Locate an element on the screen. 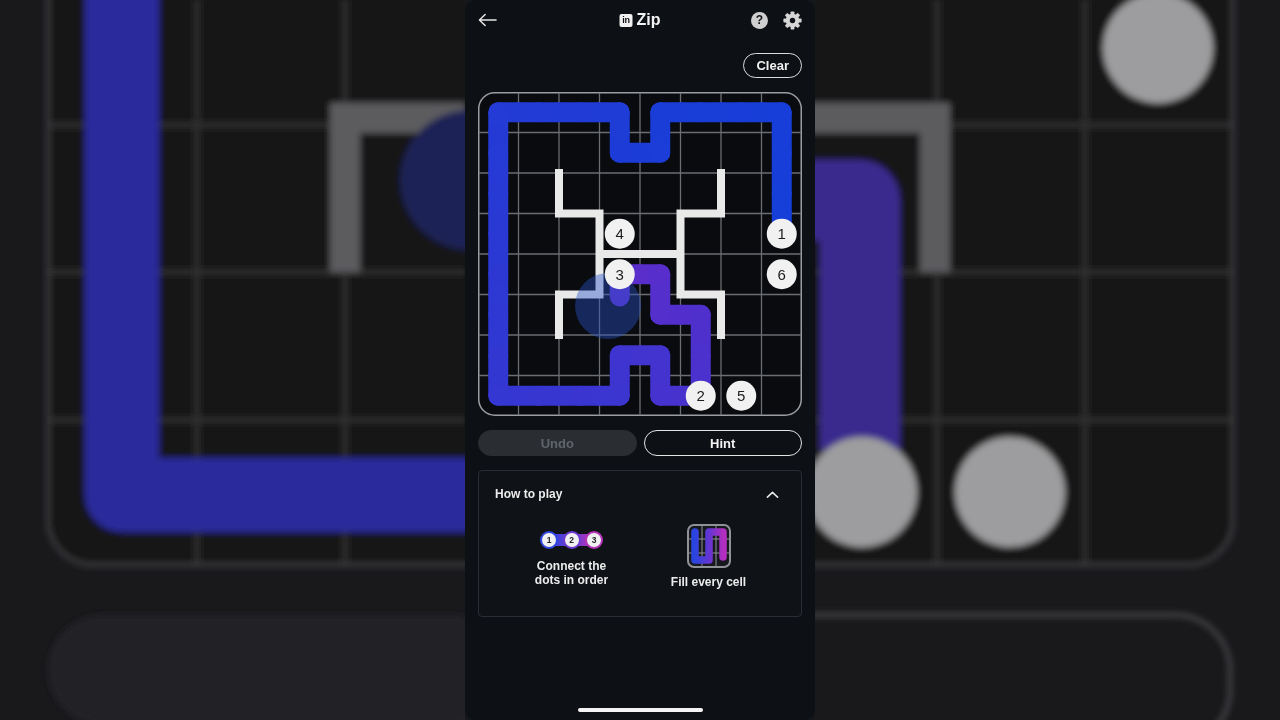  grid-path-icon is located at coordinates (708, 546).